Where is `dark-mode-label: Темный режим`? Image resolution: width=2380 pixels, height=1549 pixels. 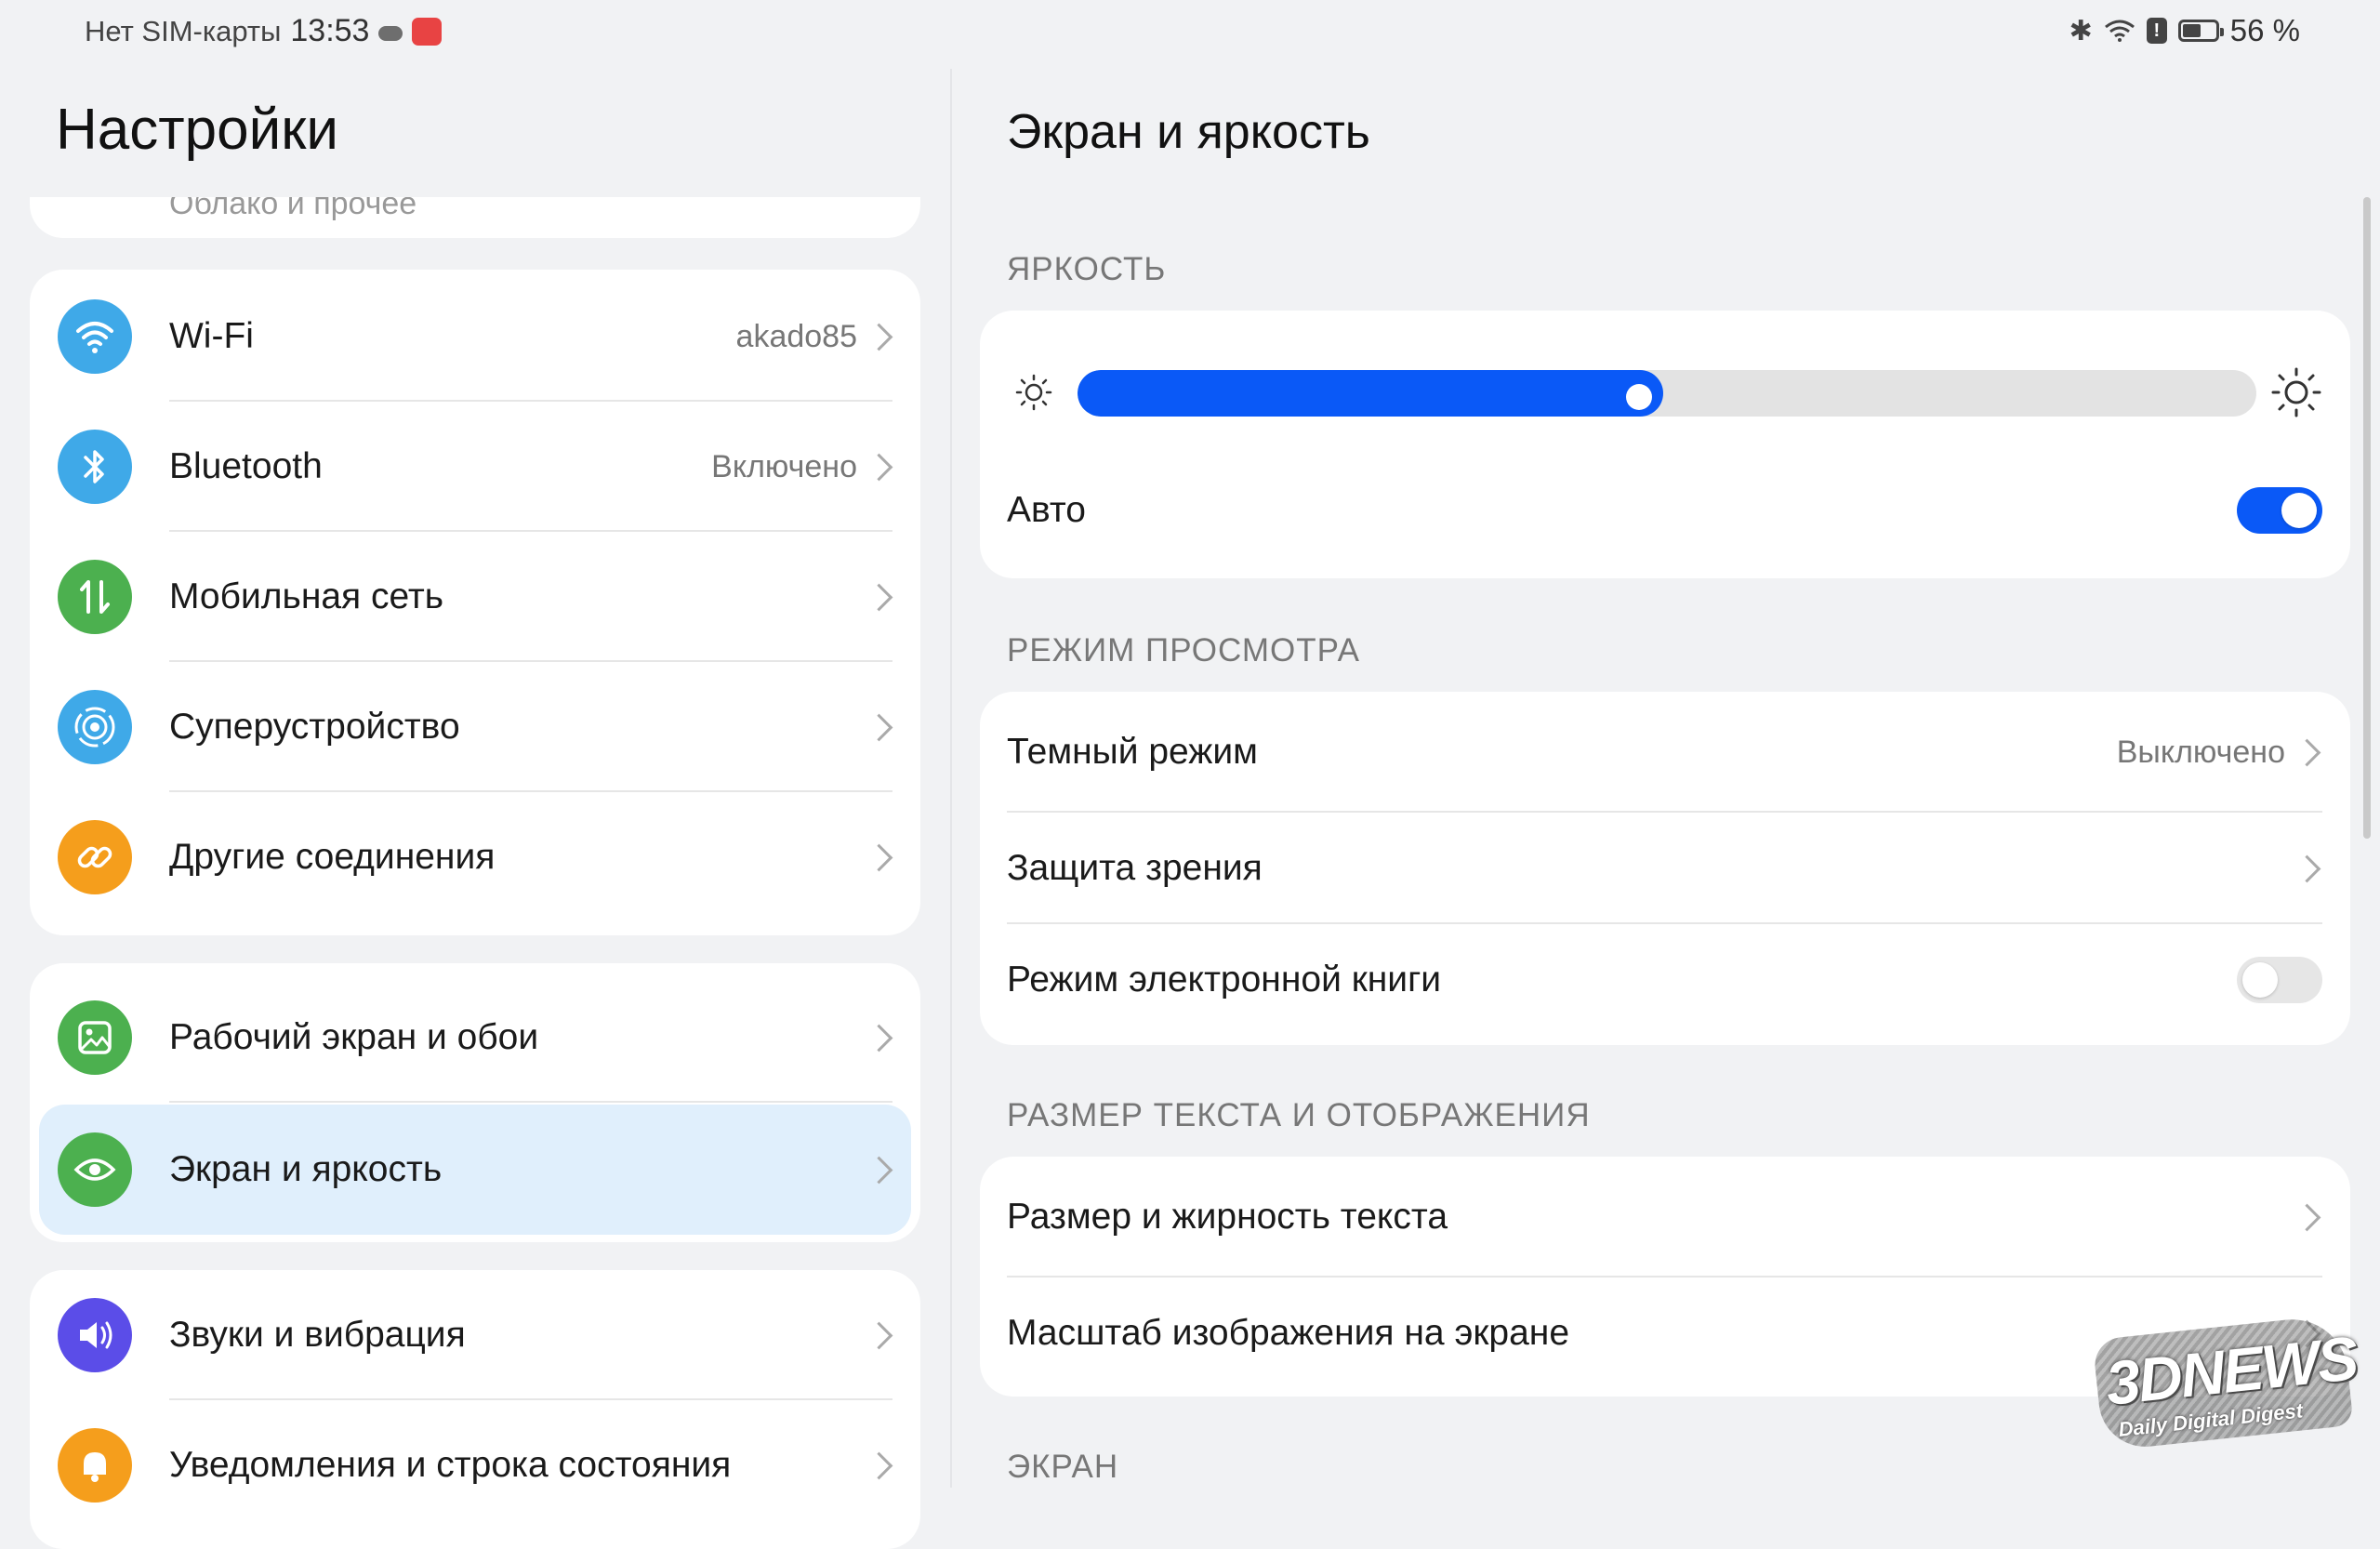
dark-mode-label: Темный режим is located at coordinates (1132, 752).